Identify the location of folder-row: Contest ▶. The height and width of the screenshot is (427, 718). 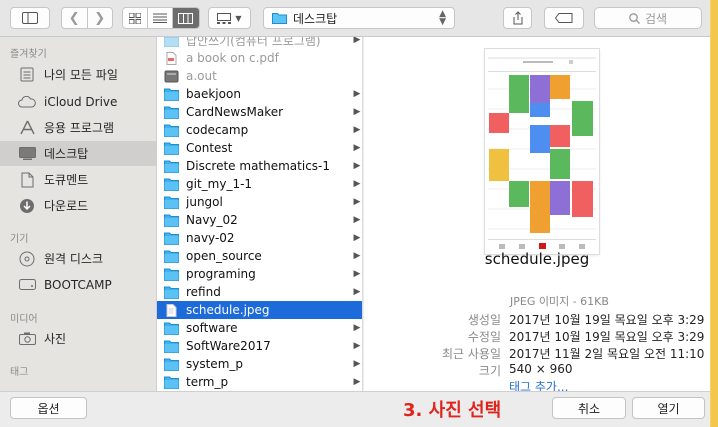
(259, 148).